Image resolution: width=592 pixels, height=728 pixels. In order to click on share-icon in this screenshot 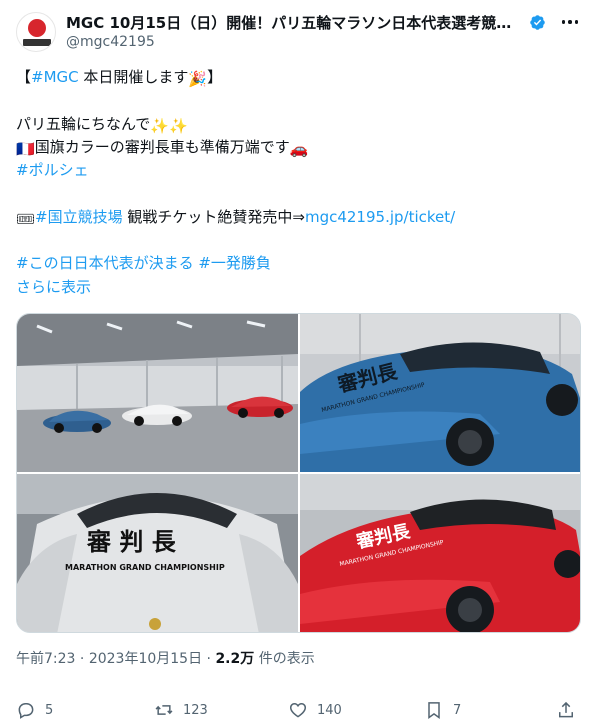, I will do `click(566, 709)`.